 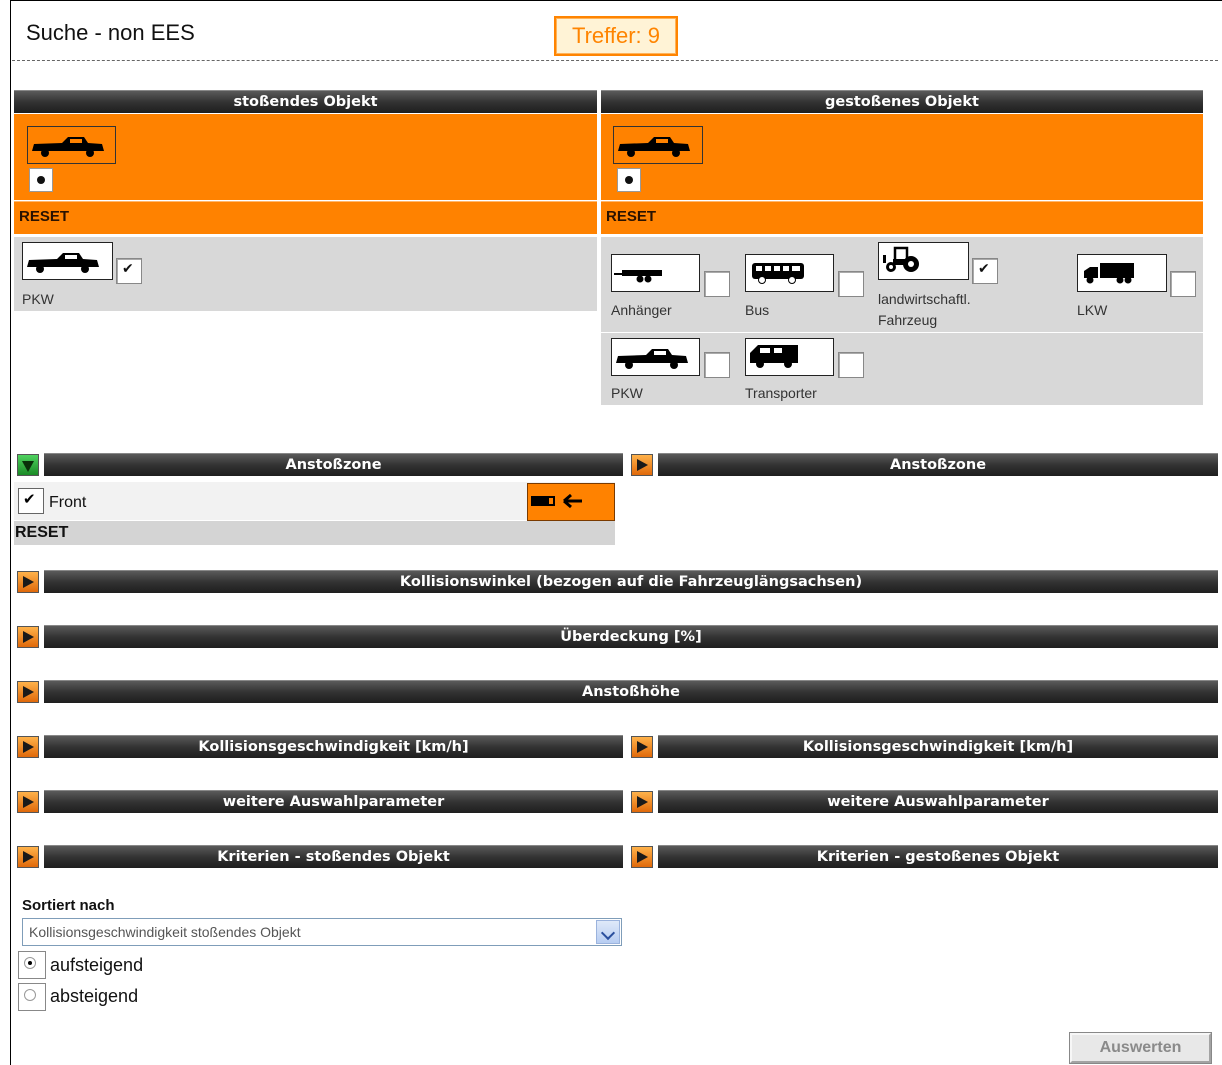 What do you see at coordinates (129, 271) in the screenshot?
I see `left-pkw-checkbox` at bounding box center [129, 271].